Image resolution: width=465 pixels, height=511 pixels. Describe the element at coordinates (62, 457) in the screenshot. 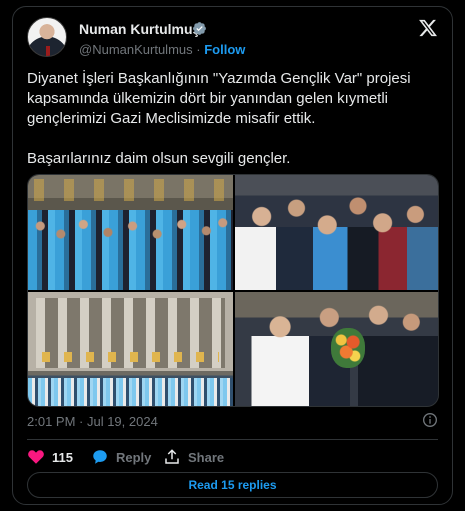

I see `like-count: 115` at that location.